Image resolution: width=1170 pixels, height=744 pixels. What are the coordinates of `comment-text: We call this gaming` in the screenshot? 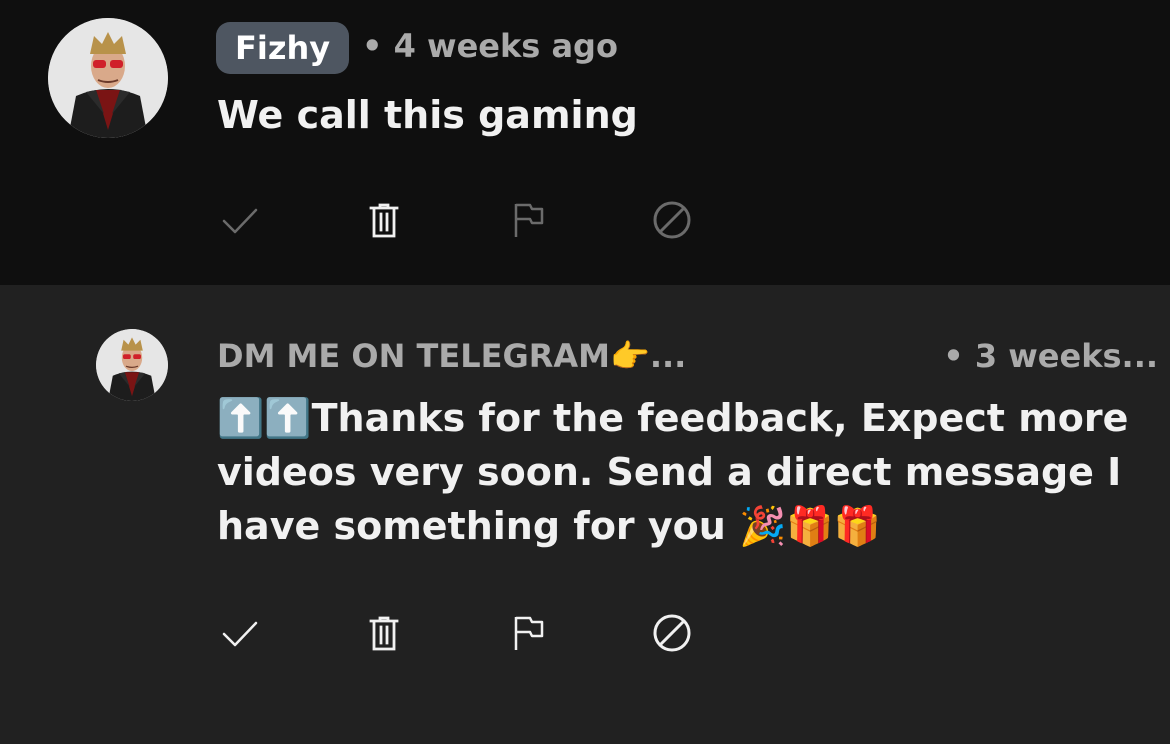 It's located at (427, 115).